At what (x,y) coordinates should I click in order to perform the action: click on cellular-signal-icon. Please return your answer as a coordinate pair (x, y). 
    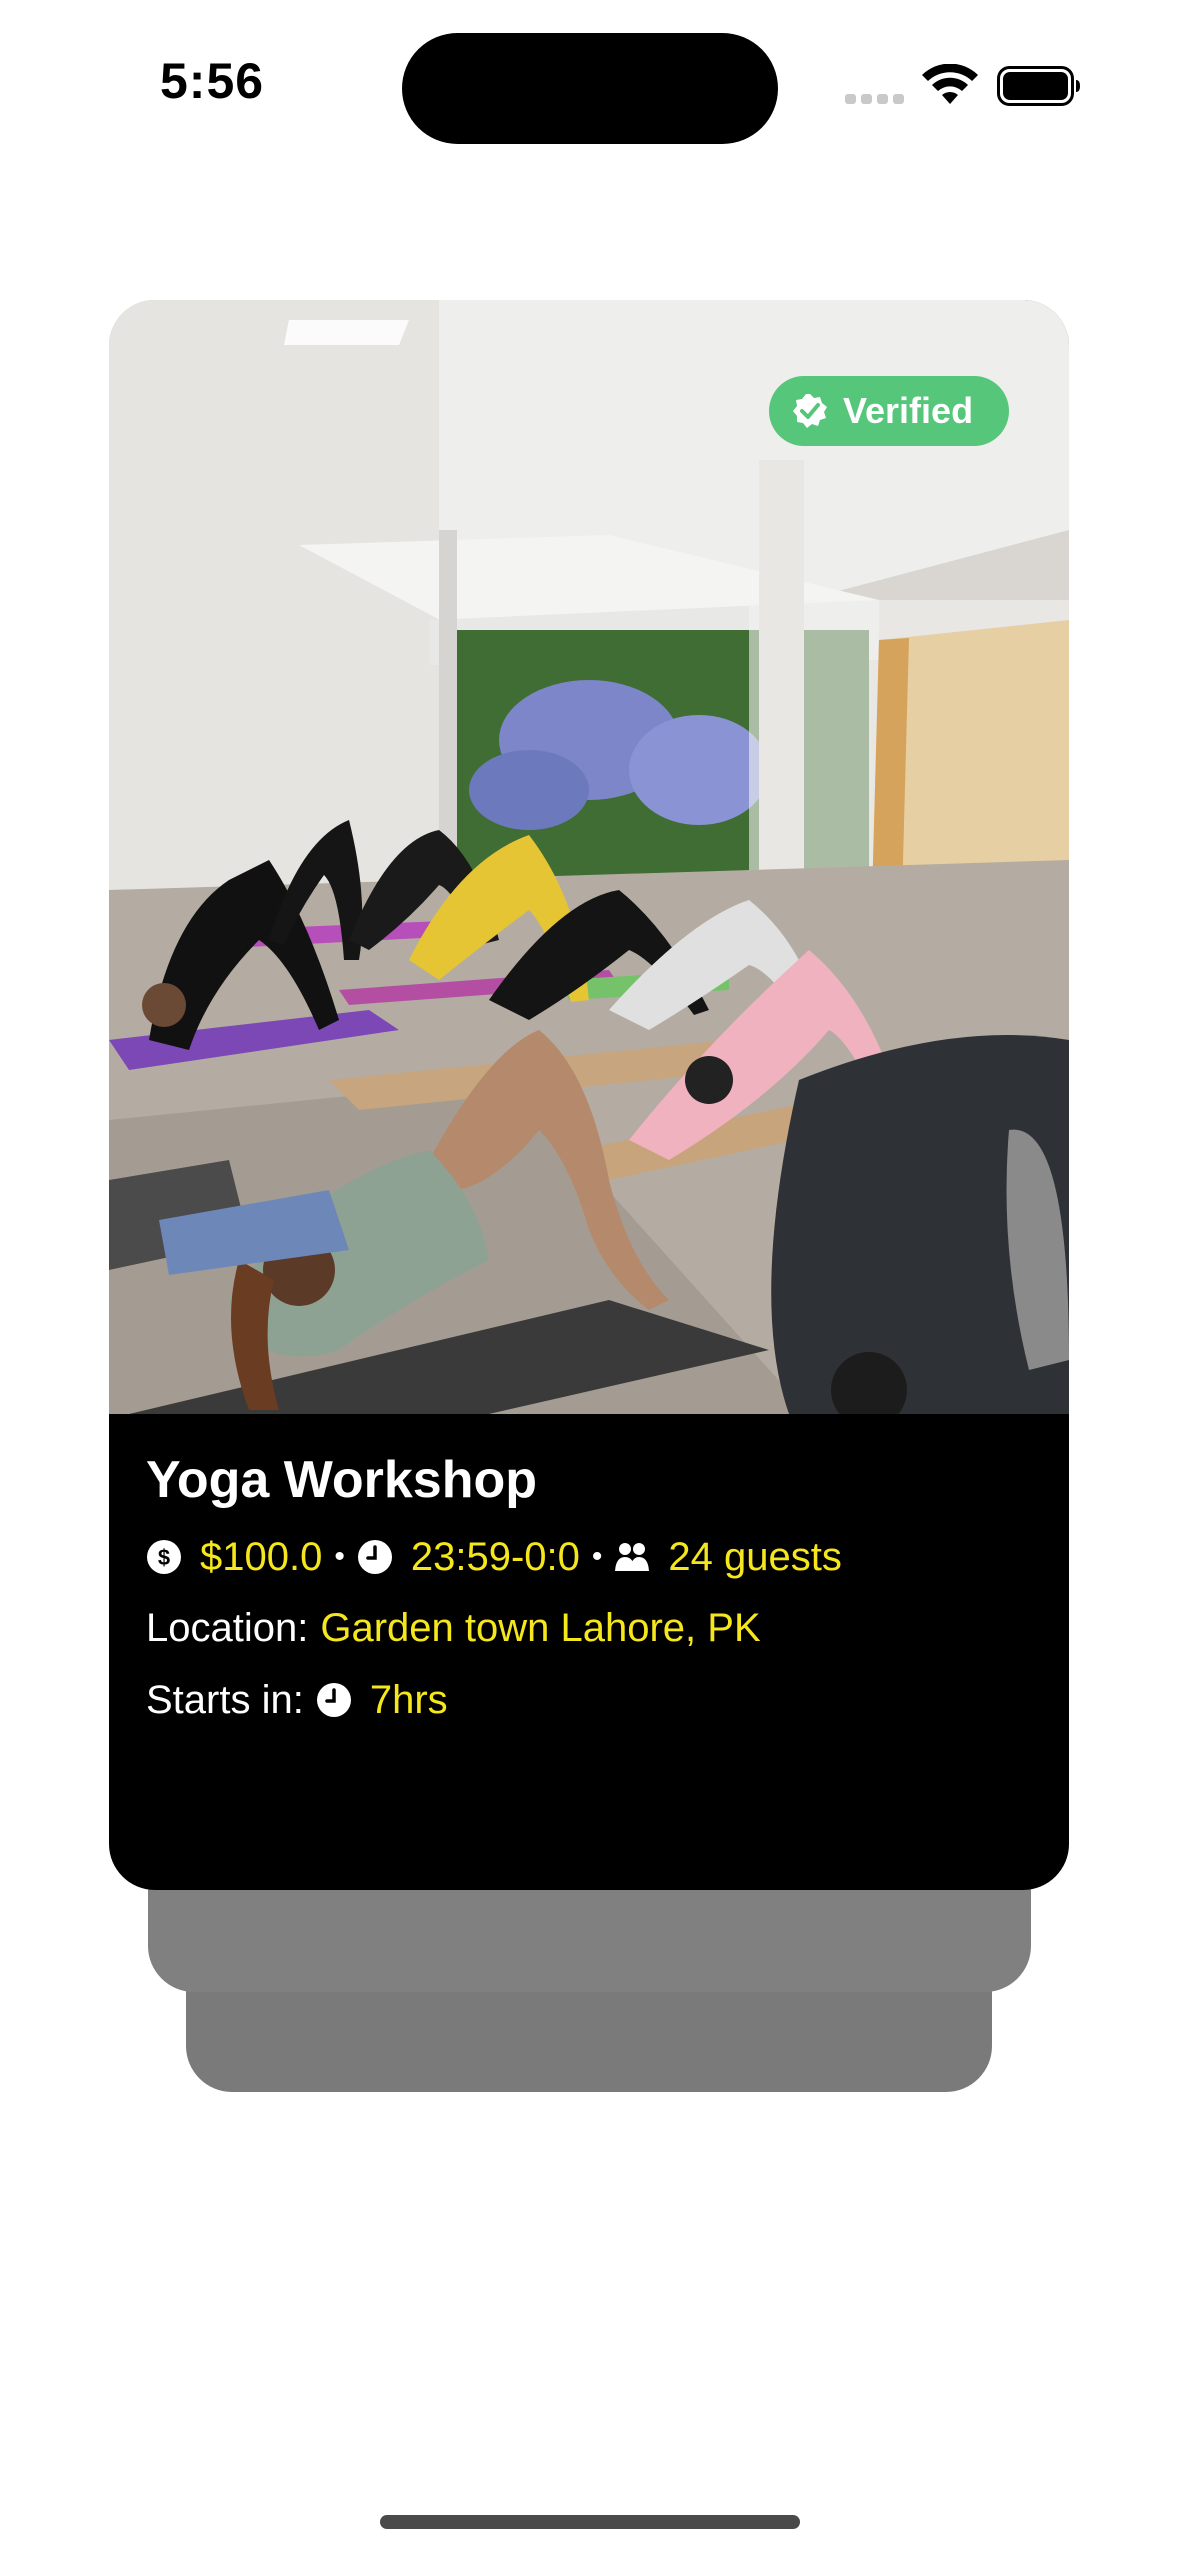
    Looking at the image, I should click on (875, 99).